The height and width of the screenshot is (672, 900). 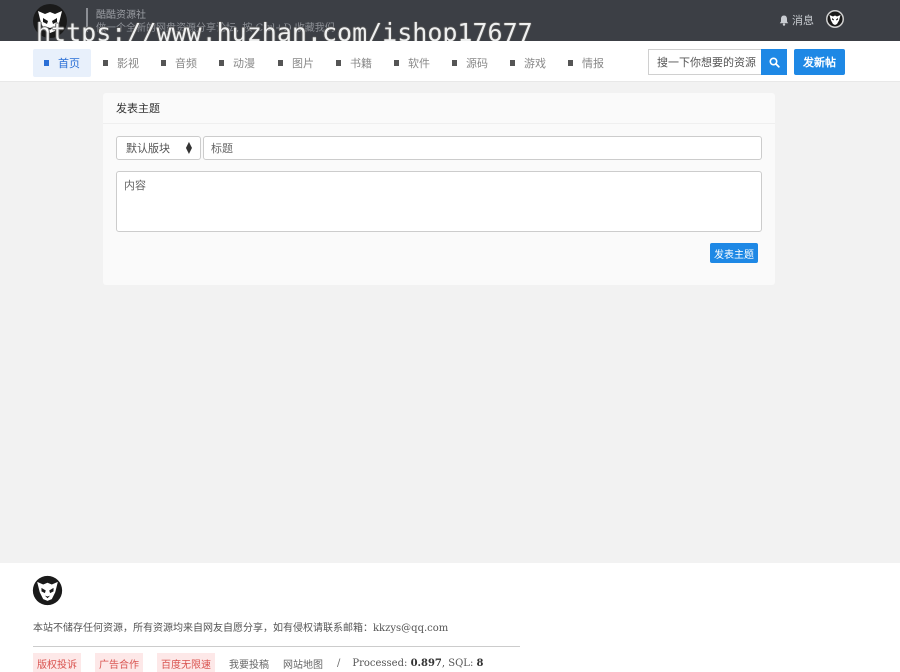 What do you see at coordinates (734, 253) in the screenshot?
I see `submit-topic-button: 发表主题` at bounding box center [734, 253].